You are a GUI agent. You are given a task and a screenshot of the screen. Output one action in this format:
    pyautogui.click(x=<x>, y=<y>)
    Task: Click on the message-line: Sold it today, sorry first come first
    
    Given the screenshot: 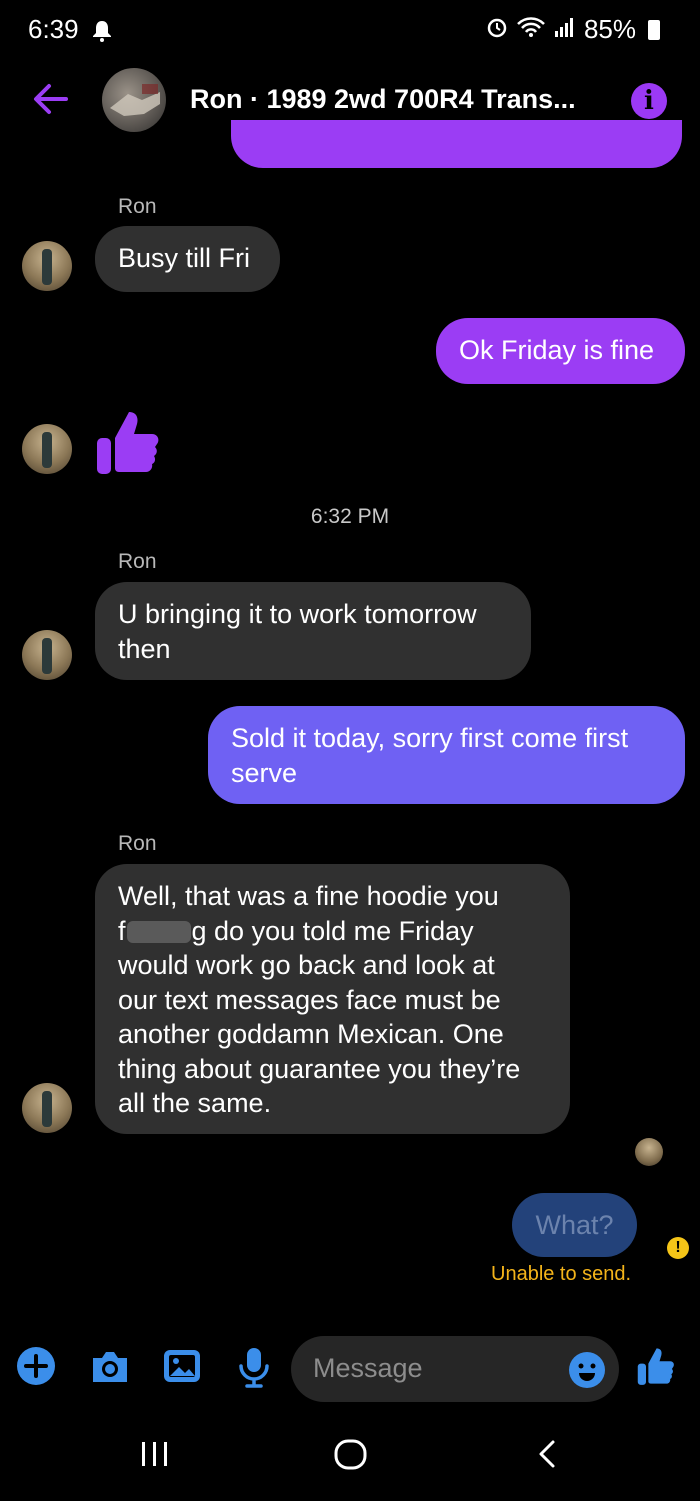 What is the action you would take?
    pyautogui.click(x=430, y=738)
    